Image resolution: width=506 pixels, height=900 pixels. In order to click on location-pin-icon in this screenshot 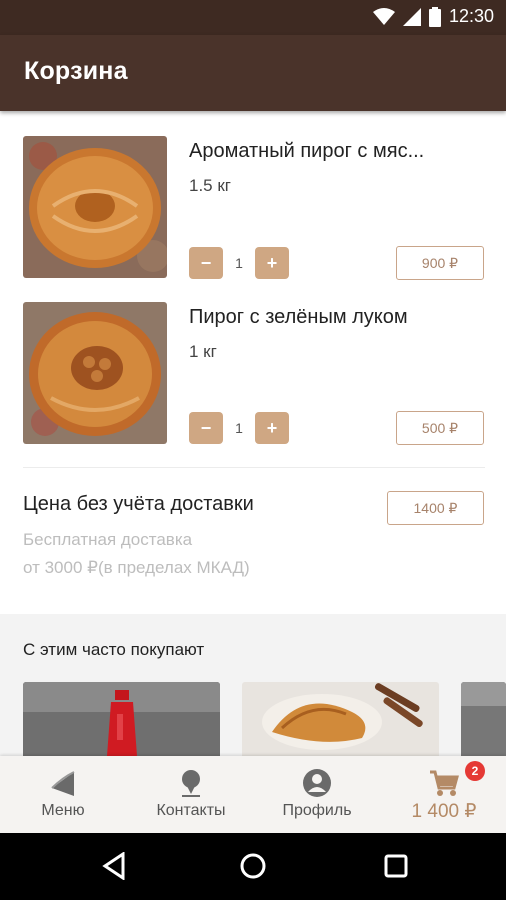, I will do `click(191, 783)`.